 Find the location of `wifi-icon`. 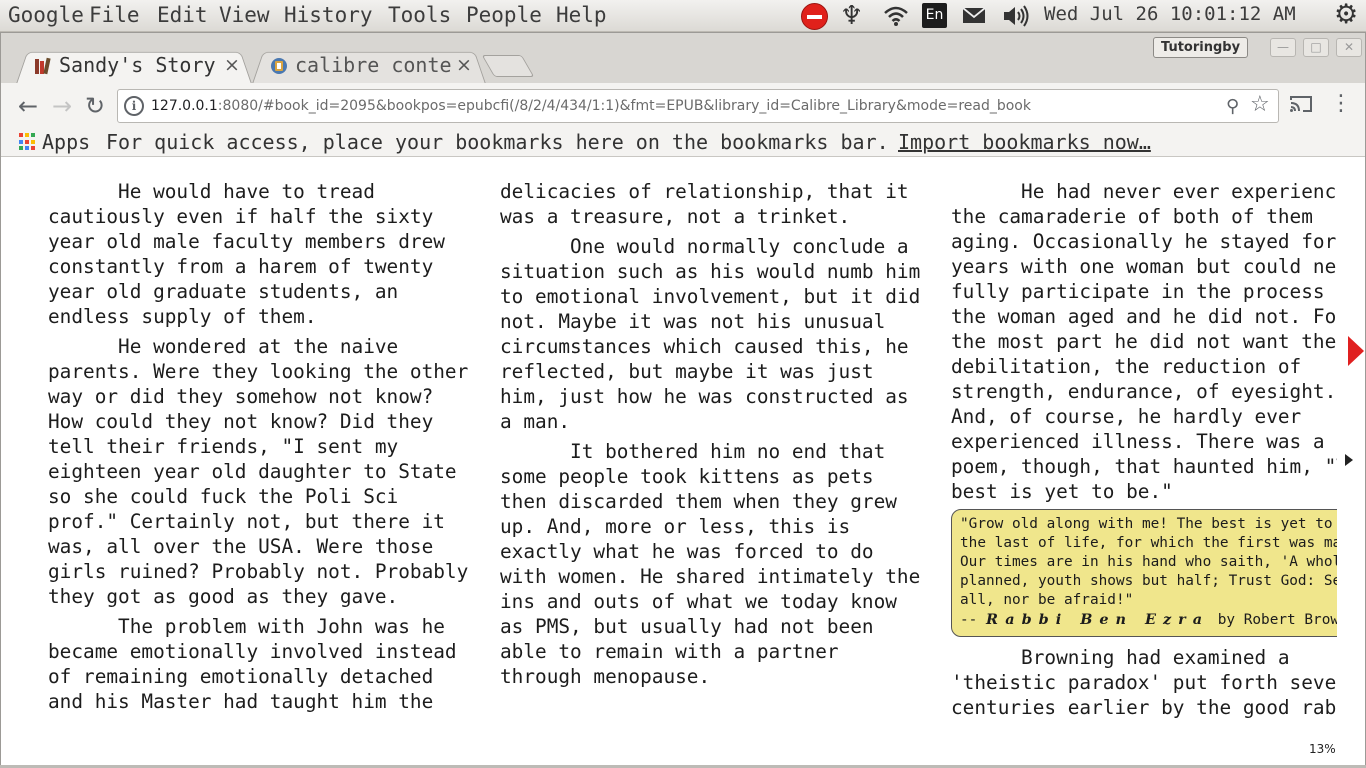

wifi-icon is located at coordinates (896, 15).